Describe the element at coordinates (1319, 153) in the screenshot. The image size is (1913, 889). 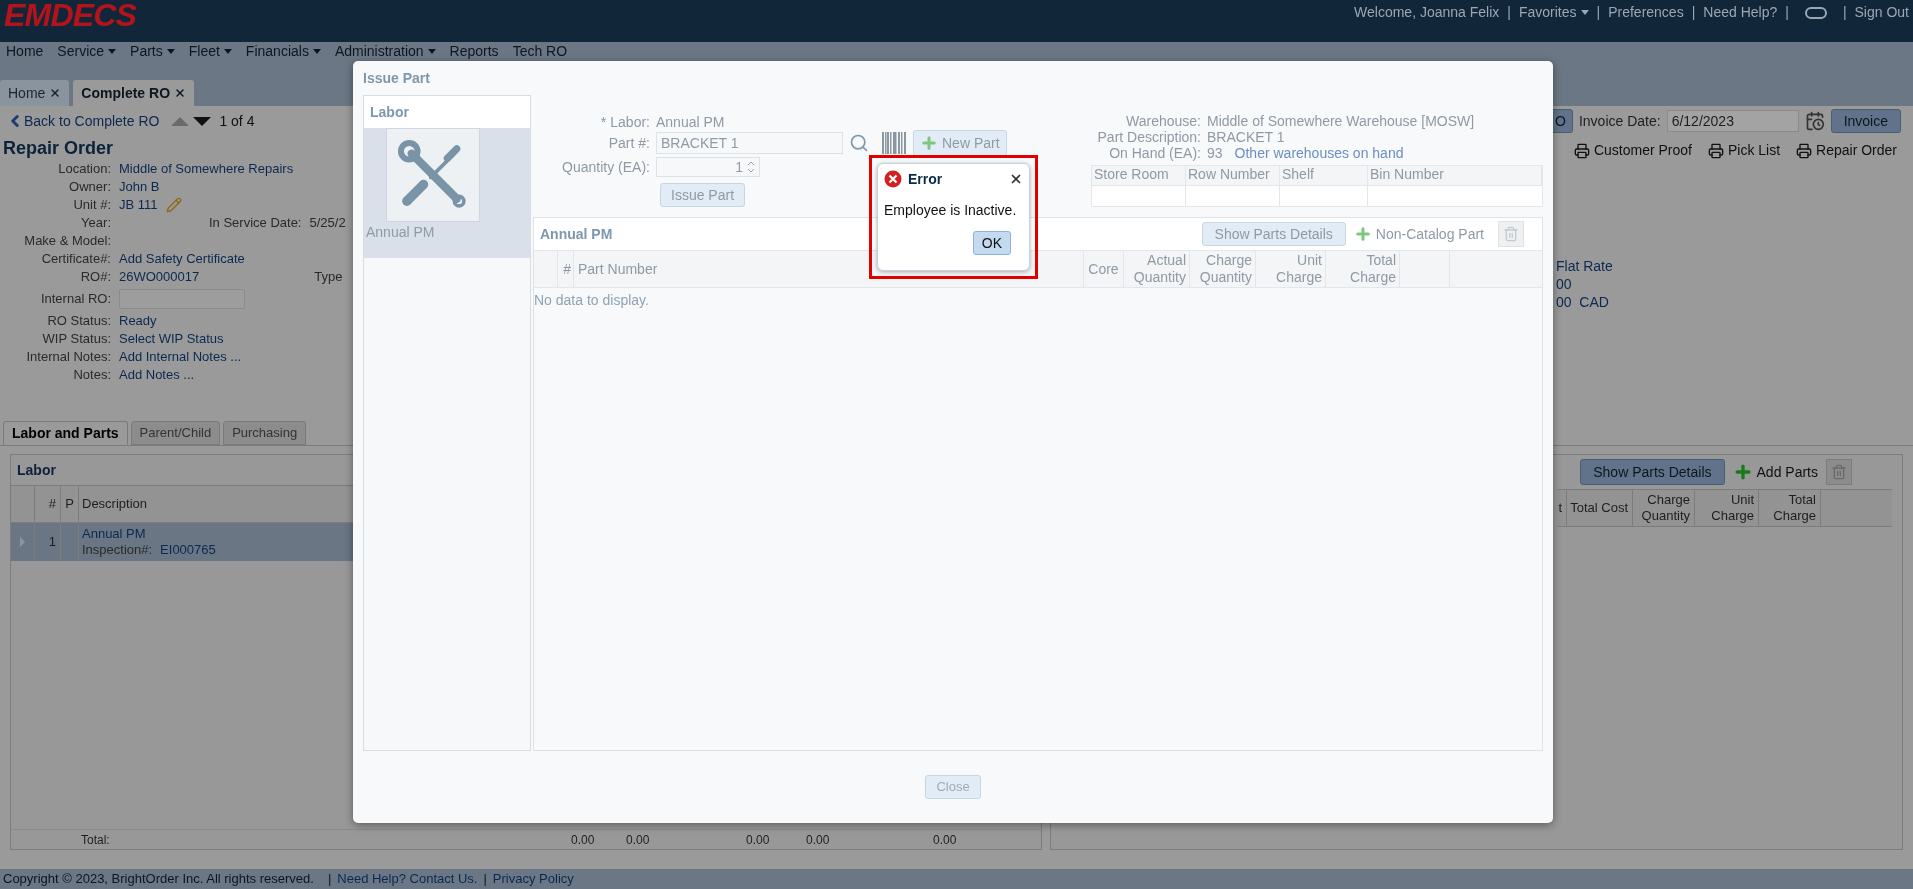
I see `other-warehouses-link: Other warehouses on hand` at that location.